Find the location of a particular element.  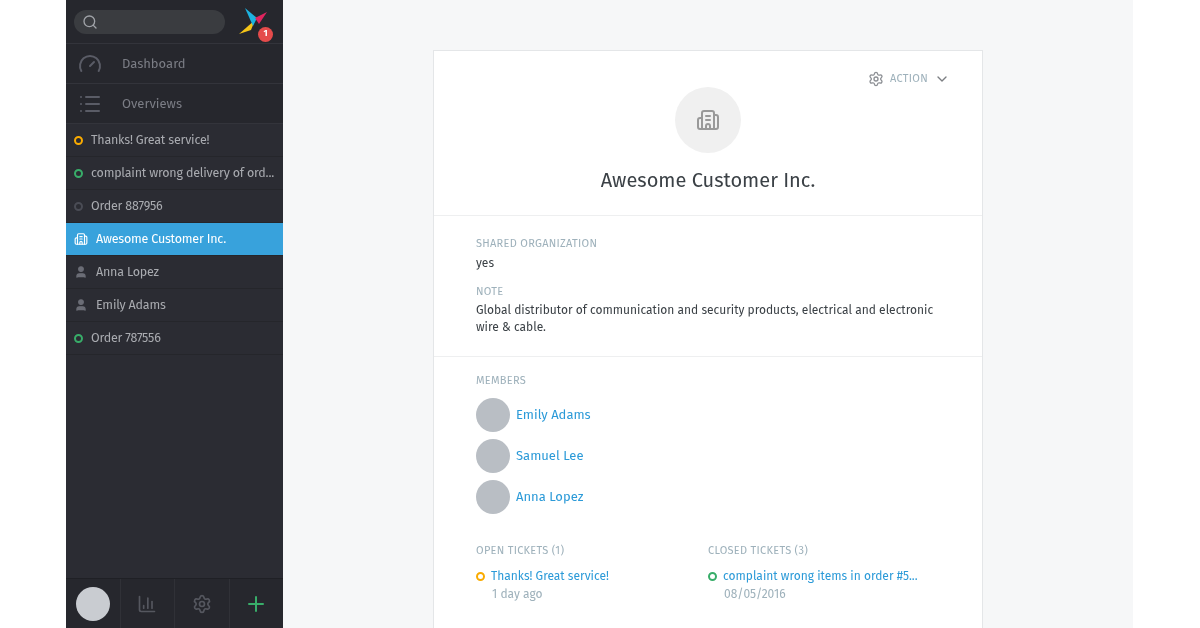

user-avatar is located at coordinates (92, 603).